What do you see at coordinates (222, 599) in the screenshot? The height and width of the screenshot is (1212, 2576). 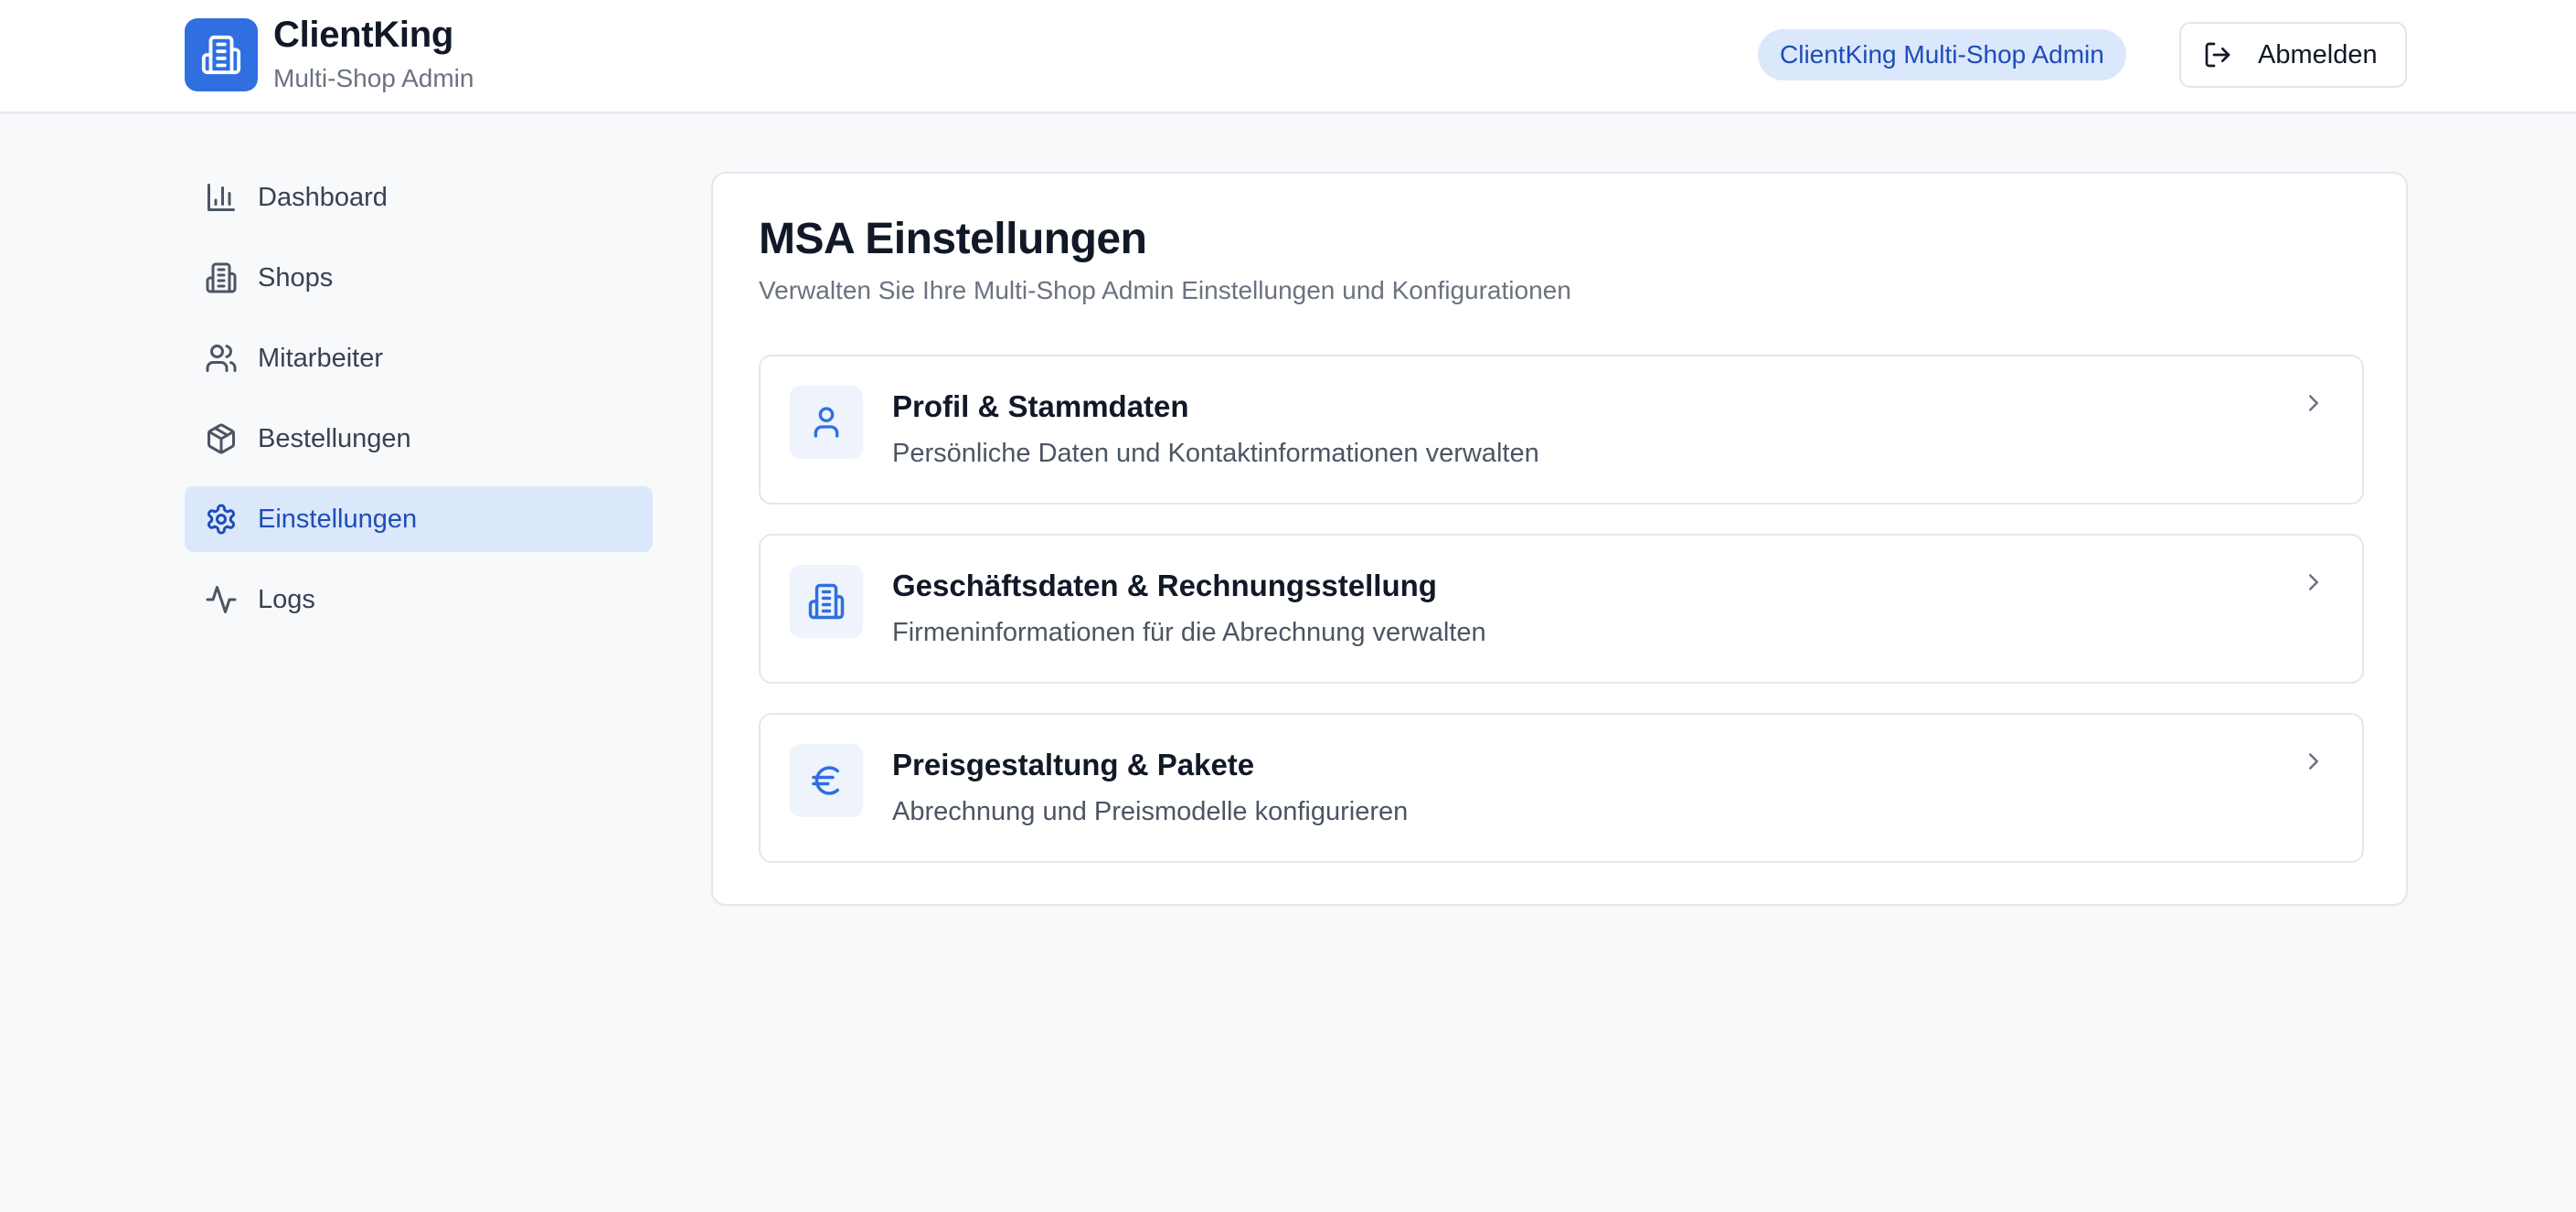 I see `activity-icon` at bounding box center [222, 599].